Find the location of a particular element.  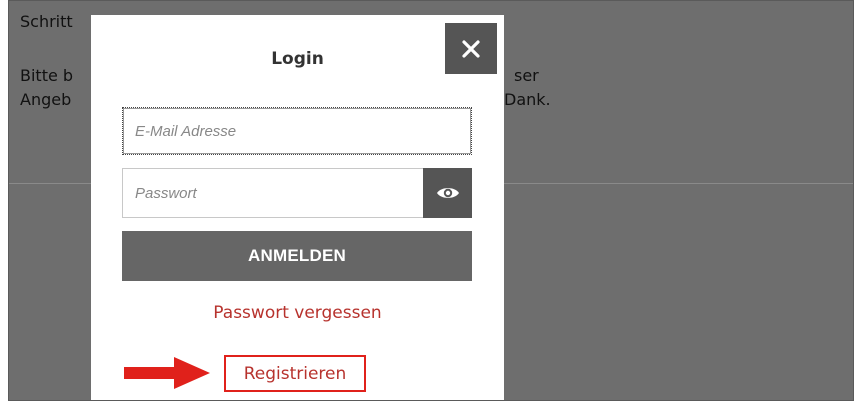

background-text-line2-right: ser is located at coordinates (526, 75).